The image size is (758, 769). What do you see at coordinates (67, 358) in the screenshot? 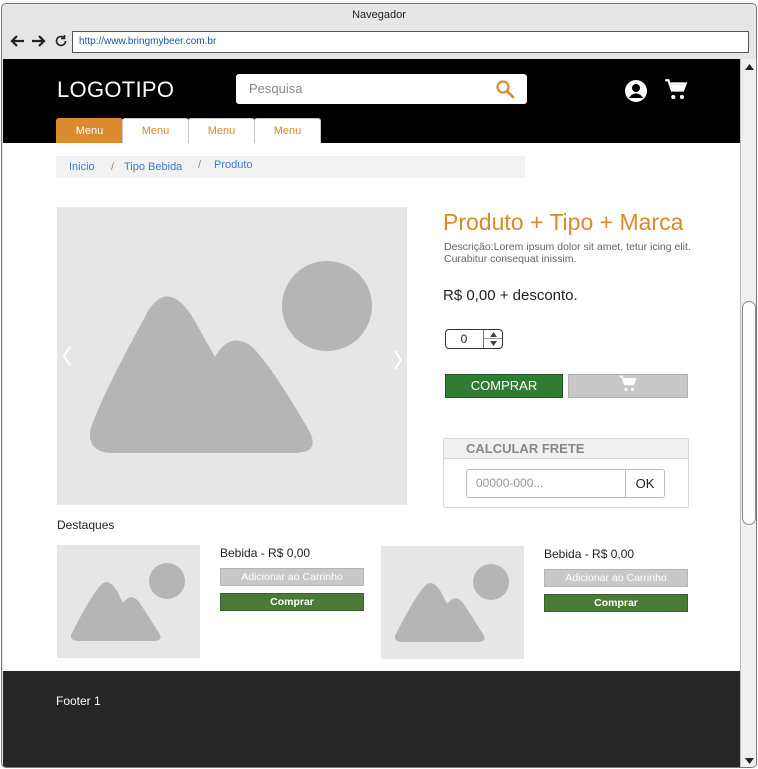
I see `carousel-prev-icon` at bounding box center [67, 358].